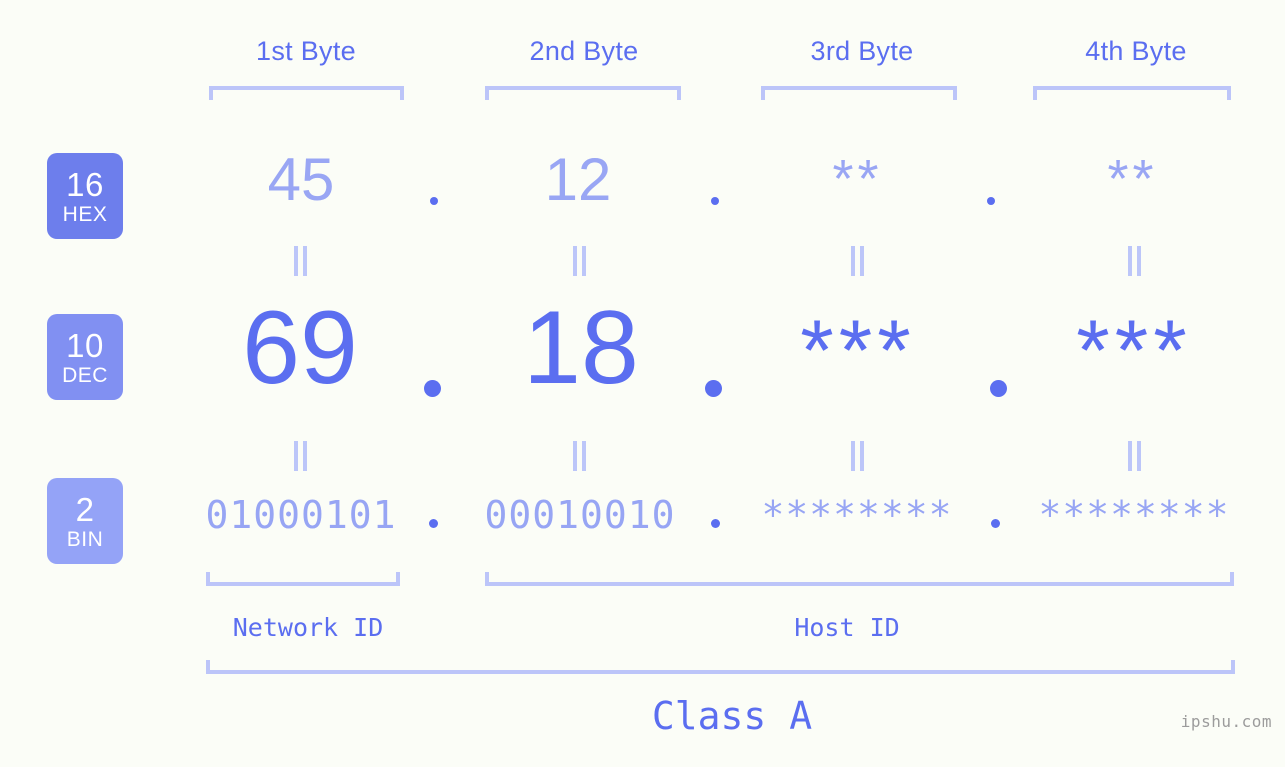 This screenshot has width=1285, height=767. What do you see at coordinates (857, 515) in the screenshot?
I see `bin-byte-3: ********` at bounding box center [857, 515].